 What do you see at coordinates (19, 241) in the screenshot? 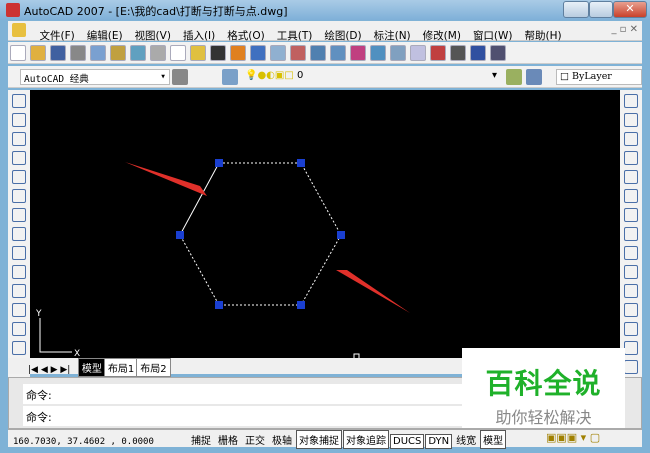
I see `draw-toolbar` at bounding box center [19, 241].